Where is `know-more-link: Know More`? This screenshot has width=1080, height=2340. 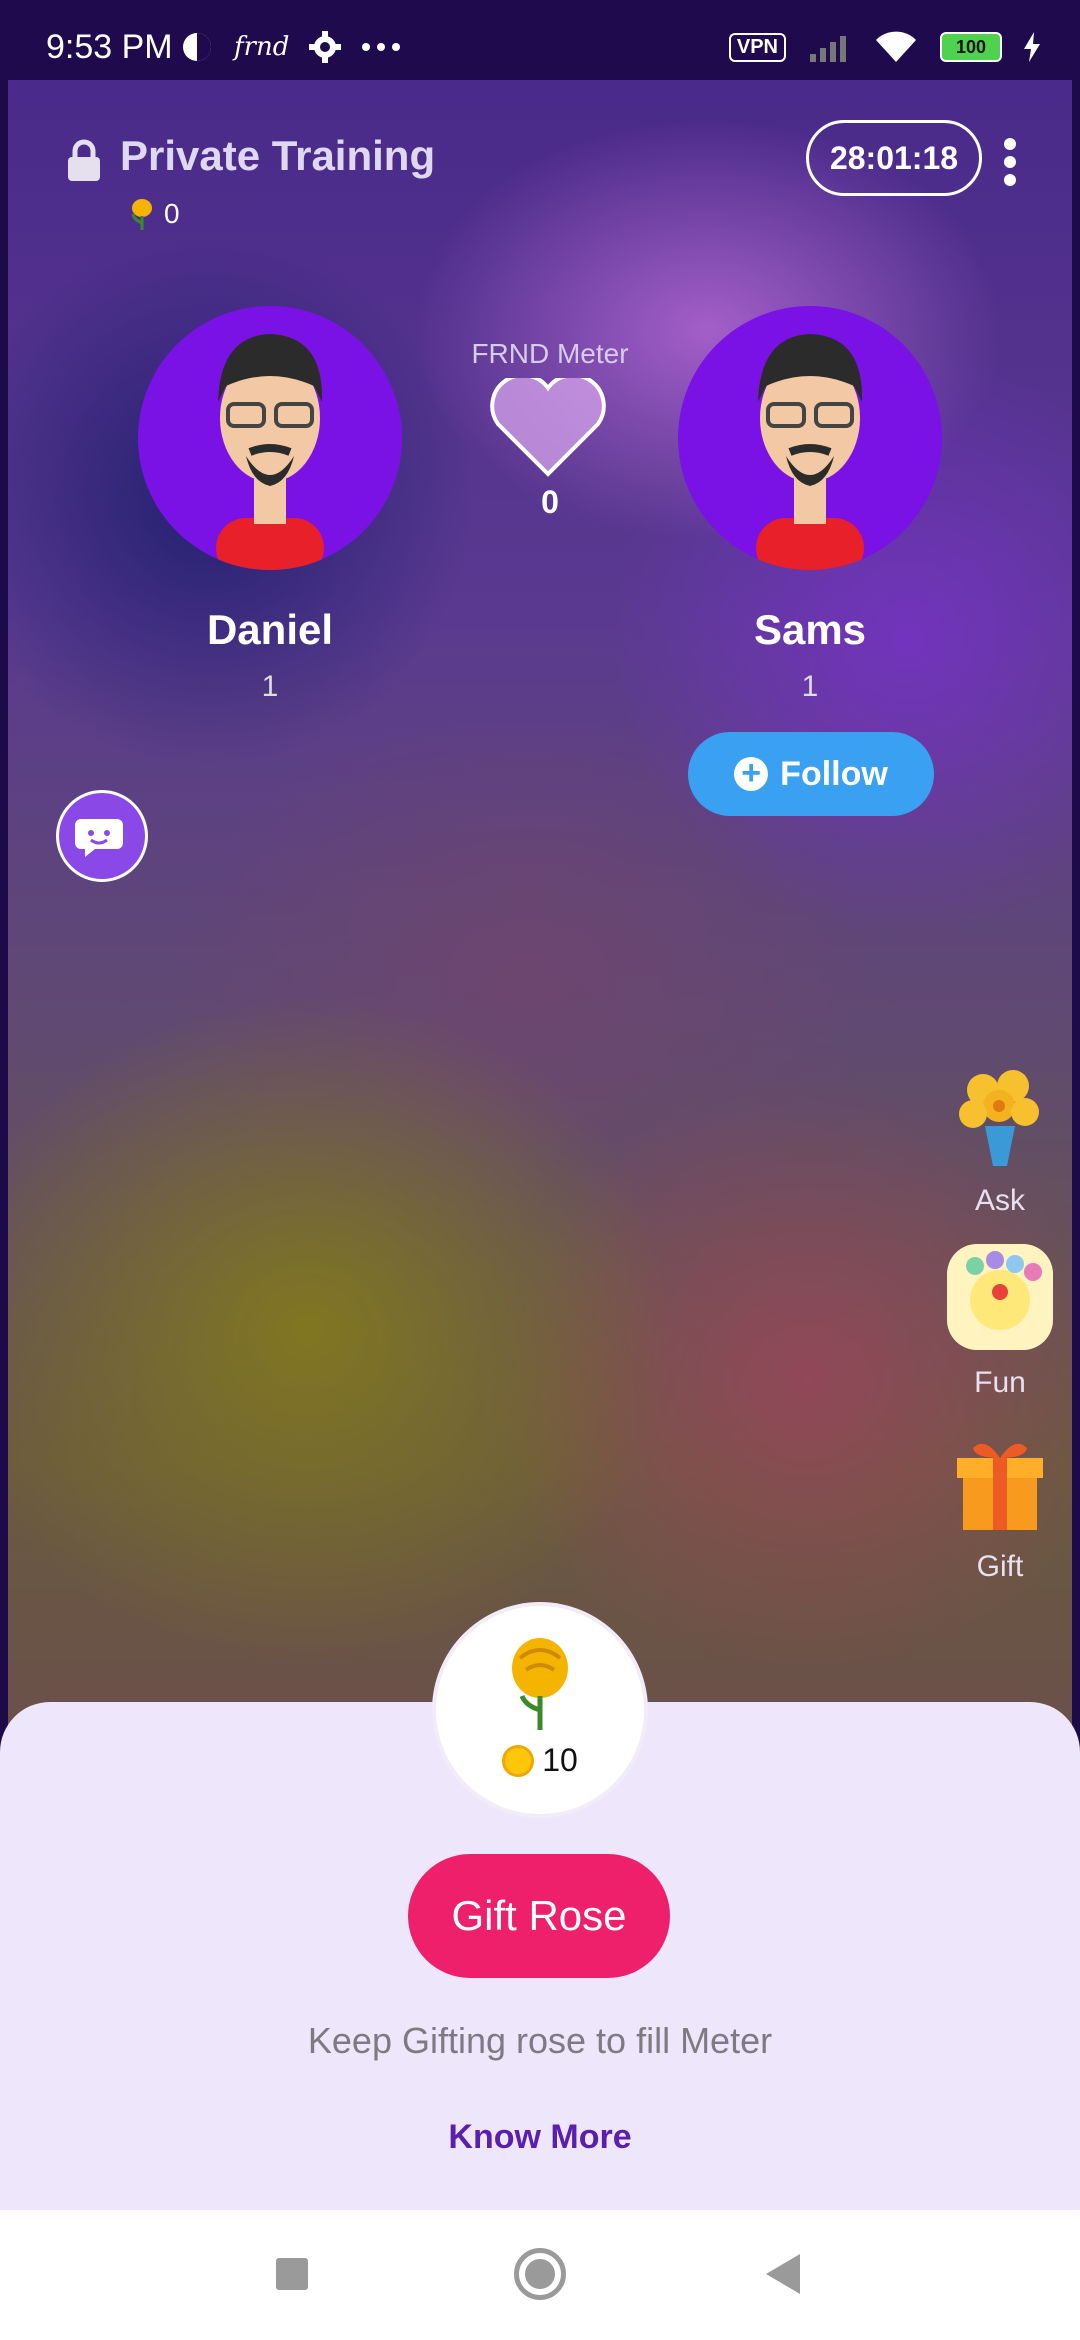
know-more-link: Know More is located at coordinates (540, 2137).